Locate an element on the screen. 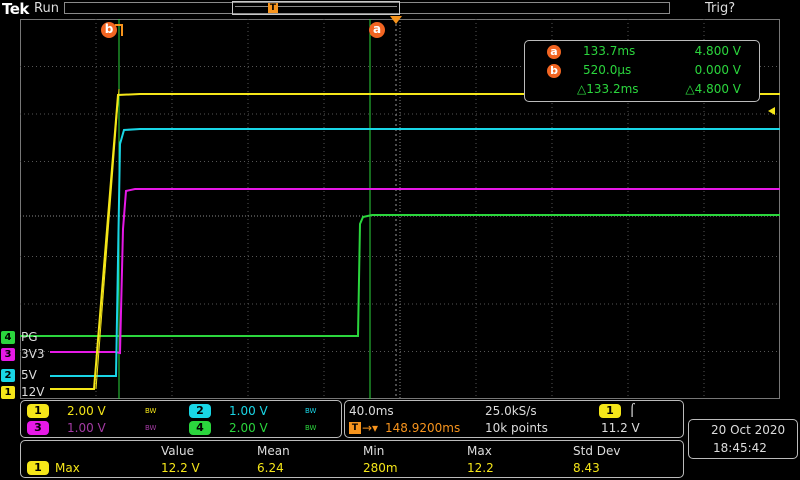  meas-header-value: Value is located at coordinates (177, 451).